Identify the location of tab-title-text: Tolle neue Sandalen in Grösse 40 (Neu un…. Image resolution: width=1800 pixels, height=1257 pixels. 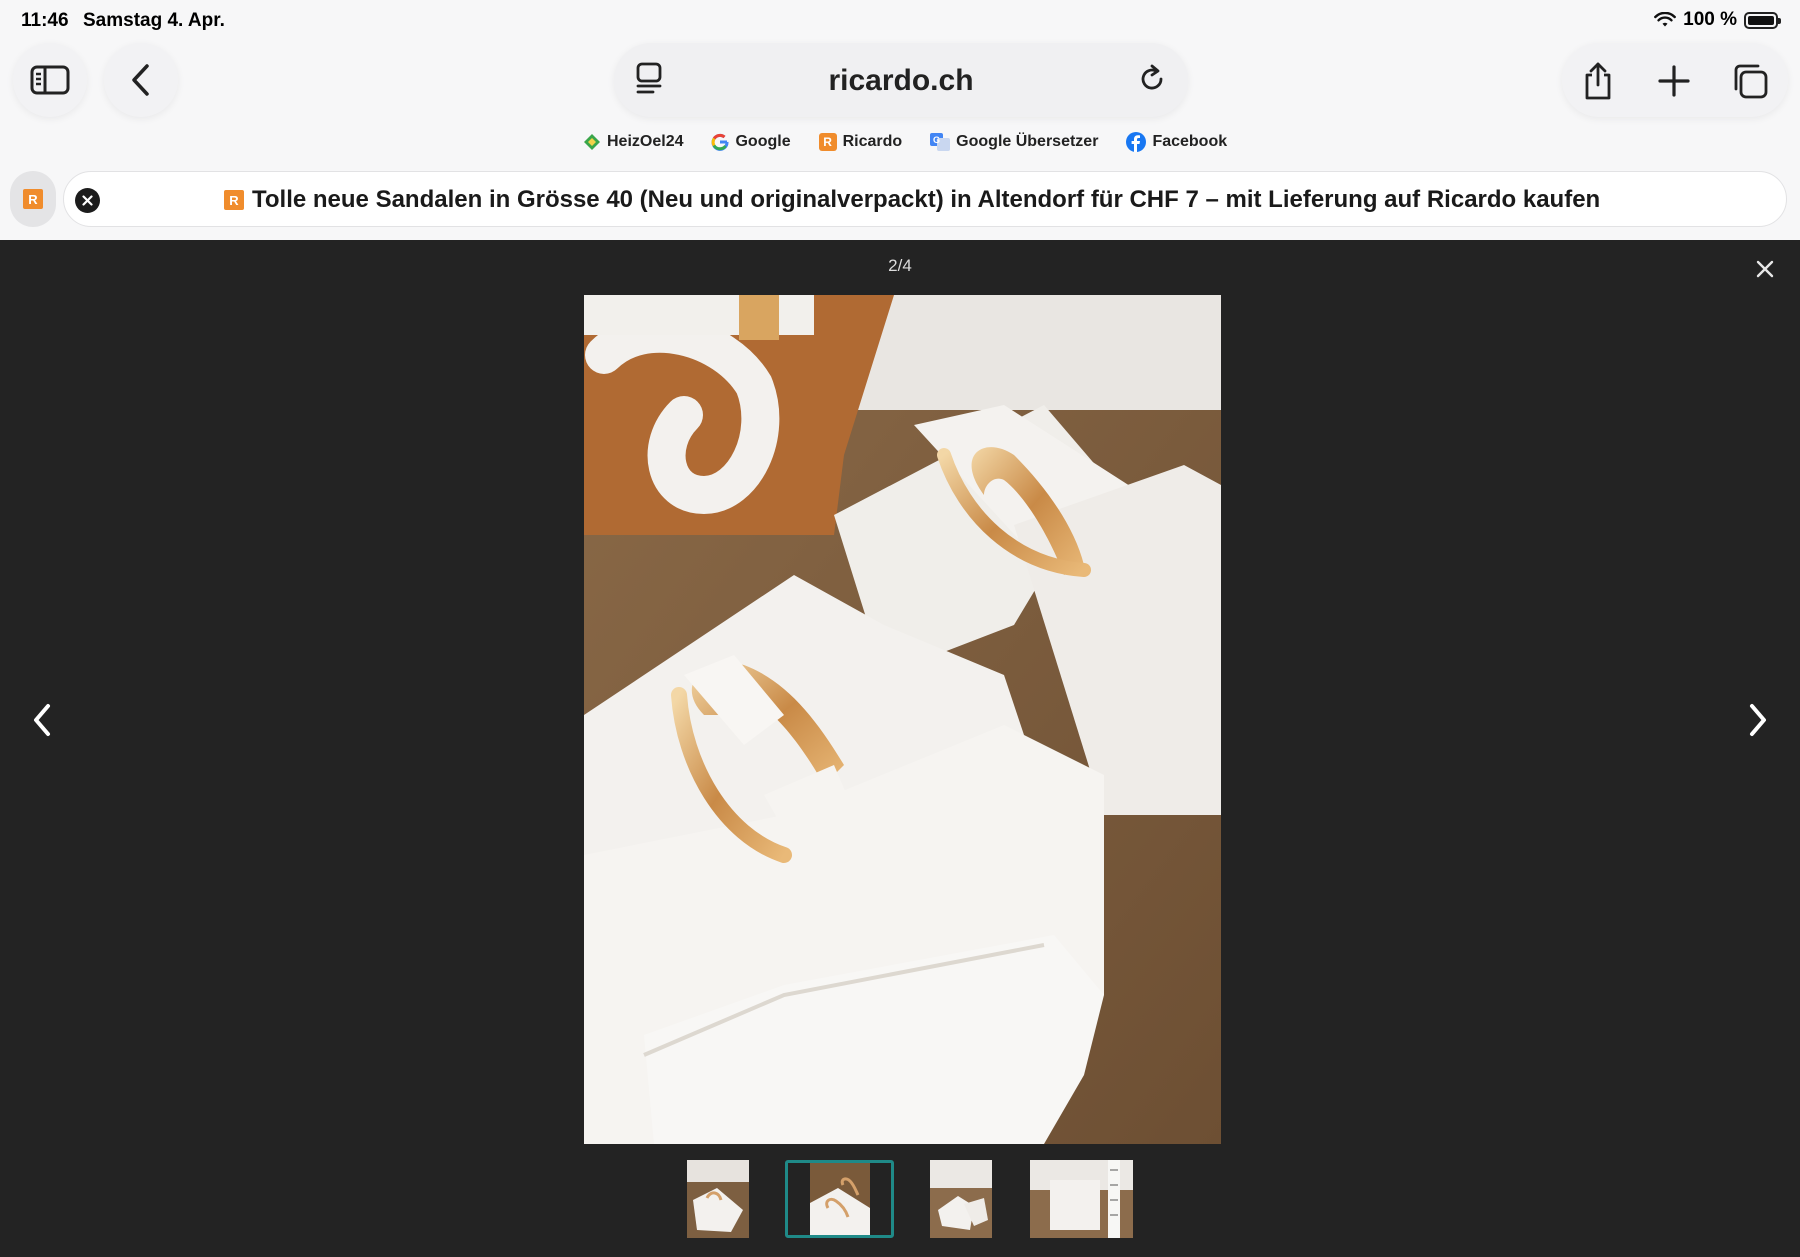
(926, 199).